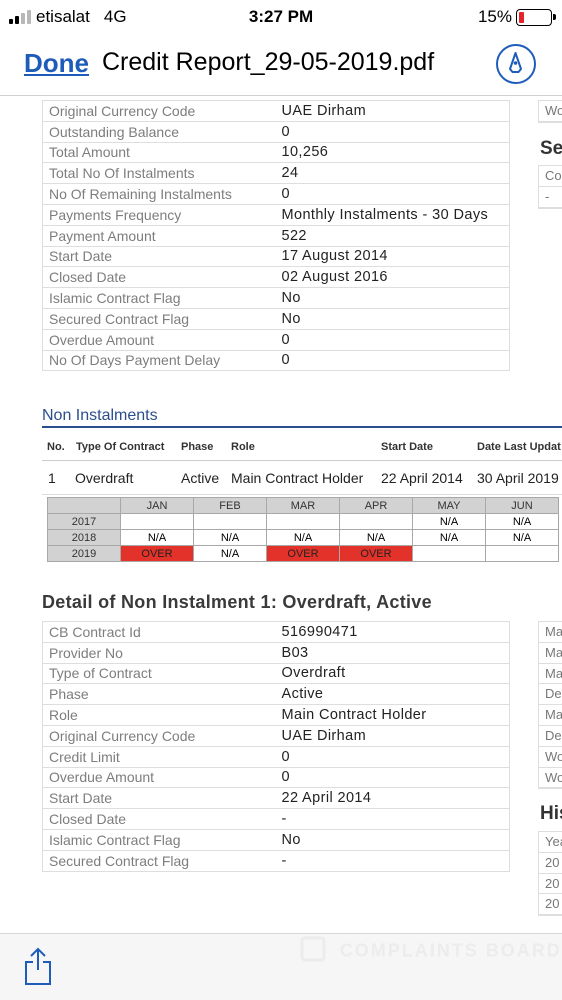  What do you see at coordinates (313, 949) in the screenshot?
I see `watermark-logo` at bounding box center [313, 949].